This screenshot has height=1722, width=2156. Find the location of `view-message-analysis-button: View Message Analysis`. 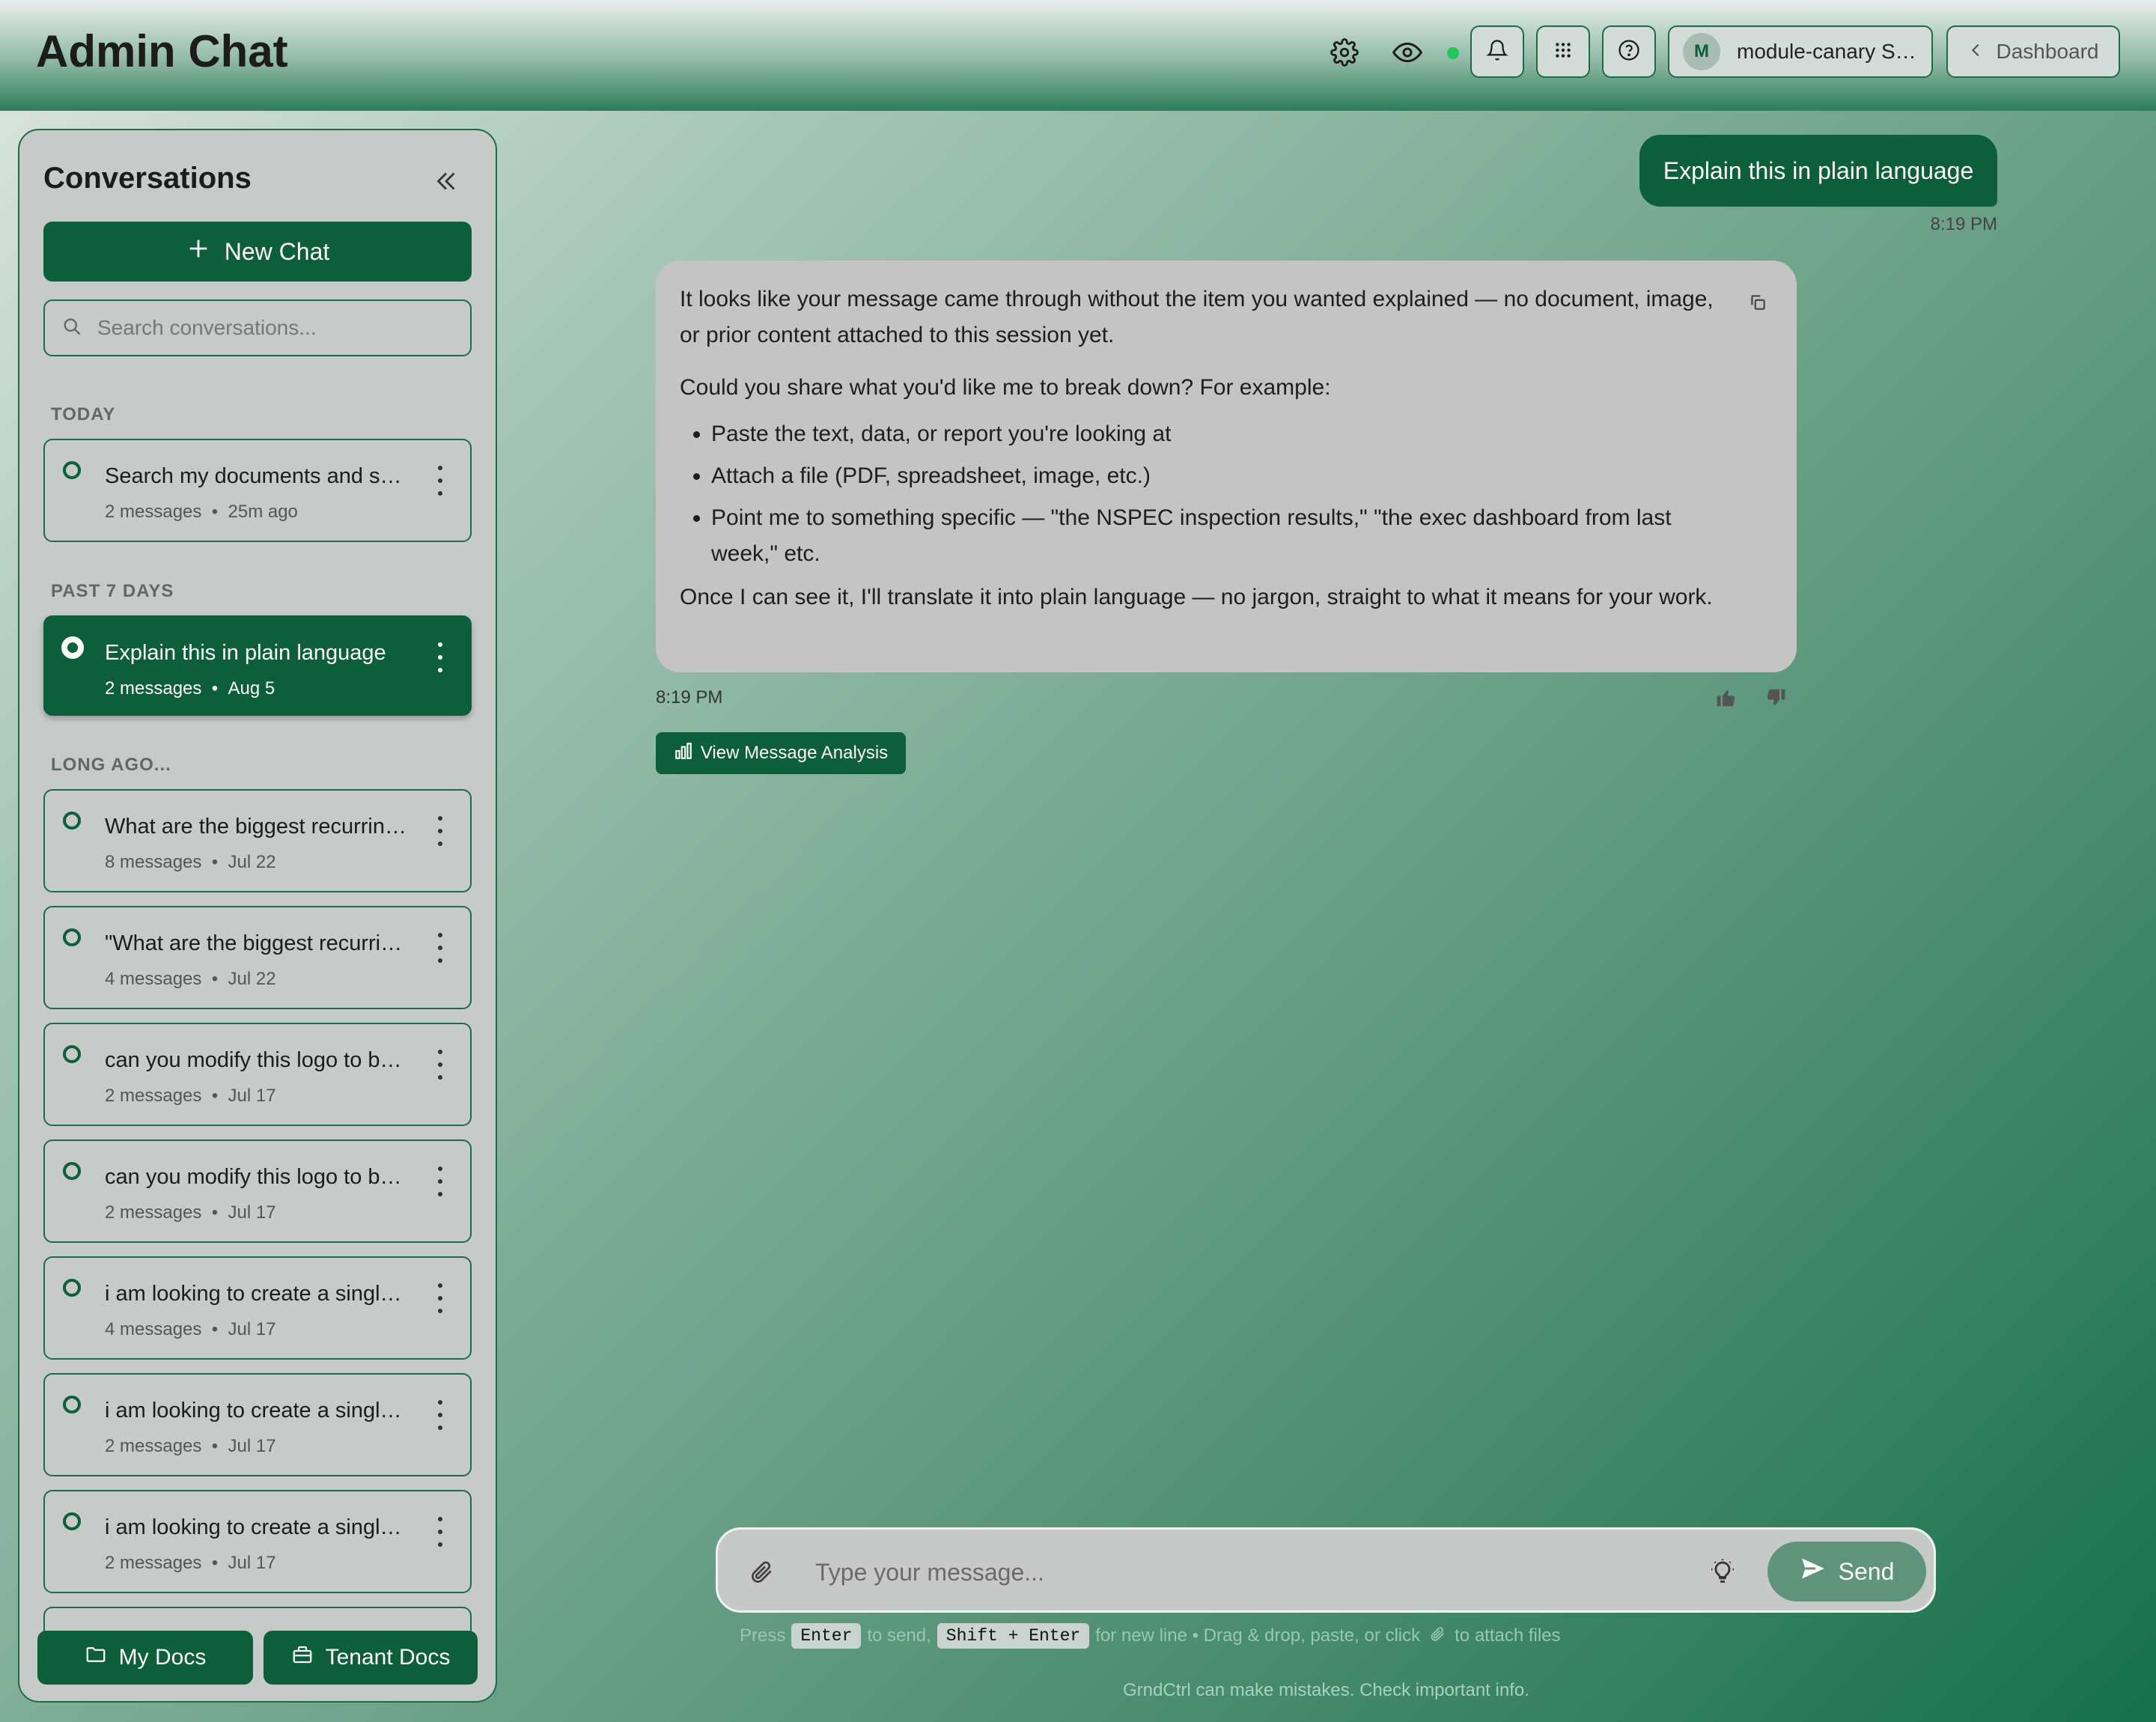

view-message-analysis-button: View Message Analysis is located at coordinates (781, 753).